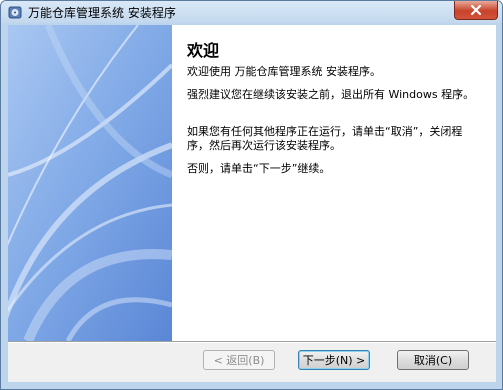 The height and width of the screenshot is (390, 503). Describe the element at coordinates (284, 71) in the screenshot. I see `welcome-text: 欢迎使用 万能仓库管理系统 安装程序。` at that location.